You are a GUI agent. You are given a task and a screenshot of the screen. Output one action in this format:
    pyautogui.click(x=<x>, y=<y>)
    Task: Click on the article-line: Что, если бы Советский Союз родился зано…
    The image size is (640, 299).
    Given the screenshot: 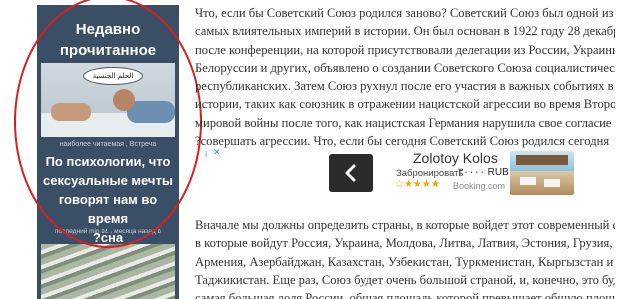 What is the action you would take?
    pyautogui.click(x=404, y=13)
    